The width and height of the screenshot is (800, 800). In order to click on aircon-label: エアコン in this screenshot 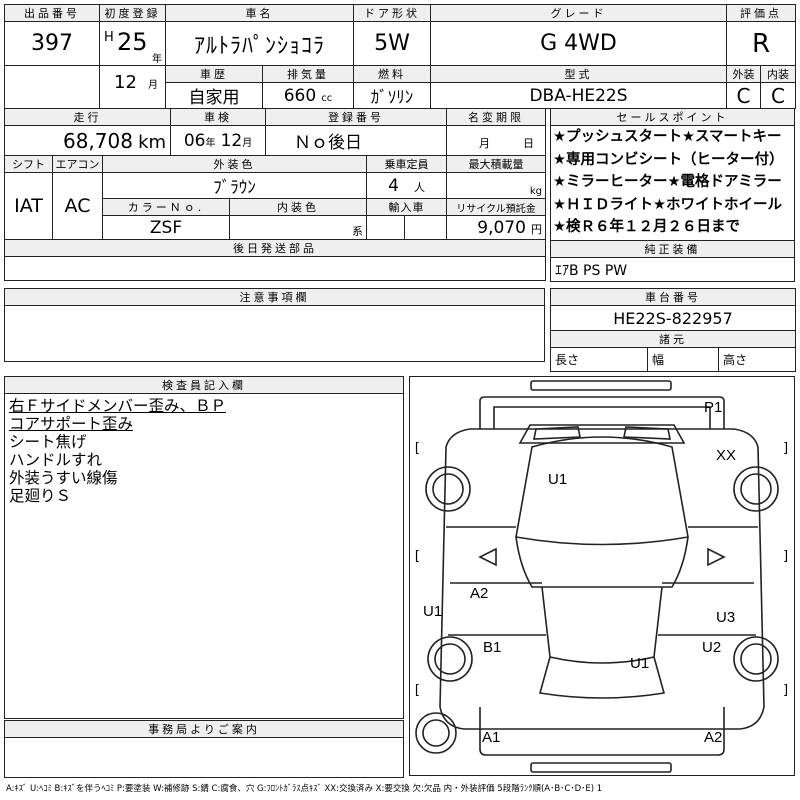, I will do `click(77, 164)`.